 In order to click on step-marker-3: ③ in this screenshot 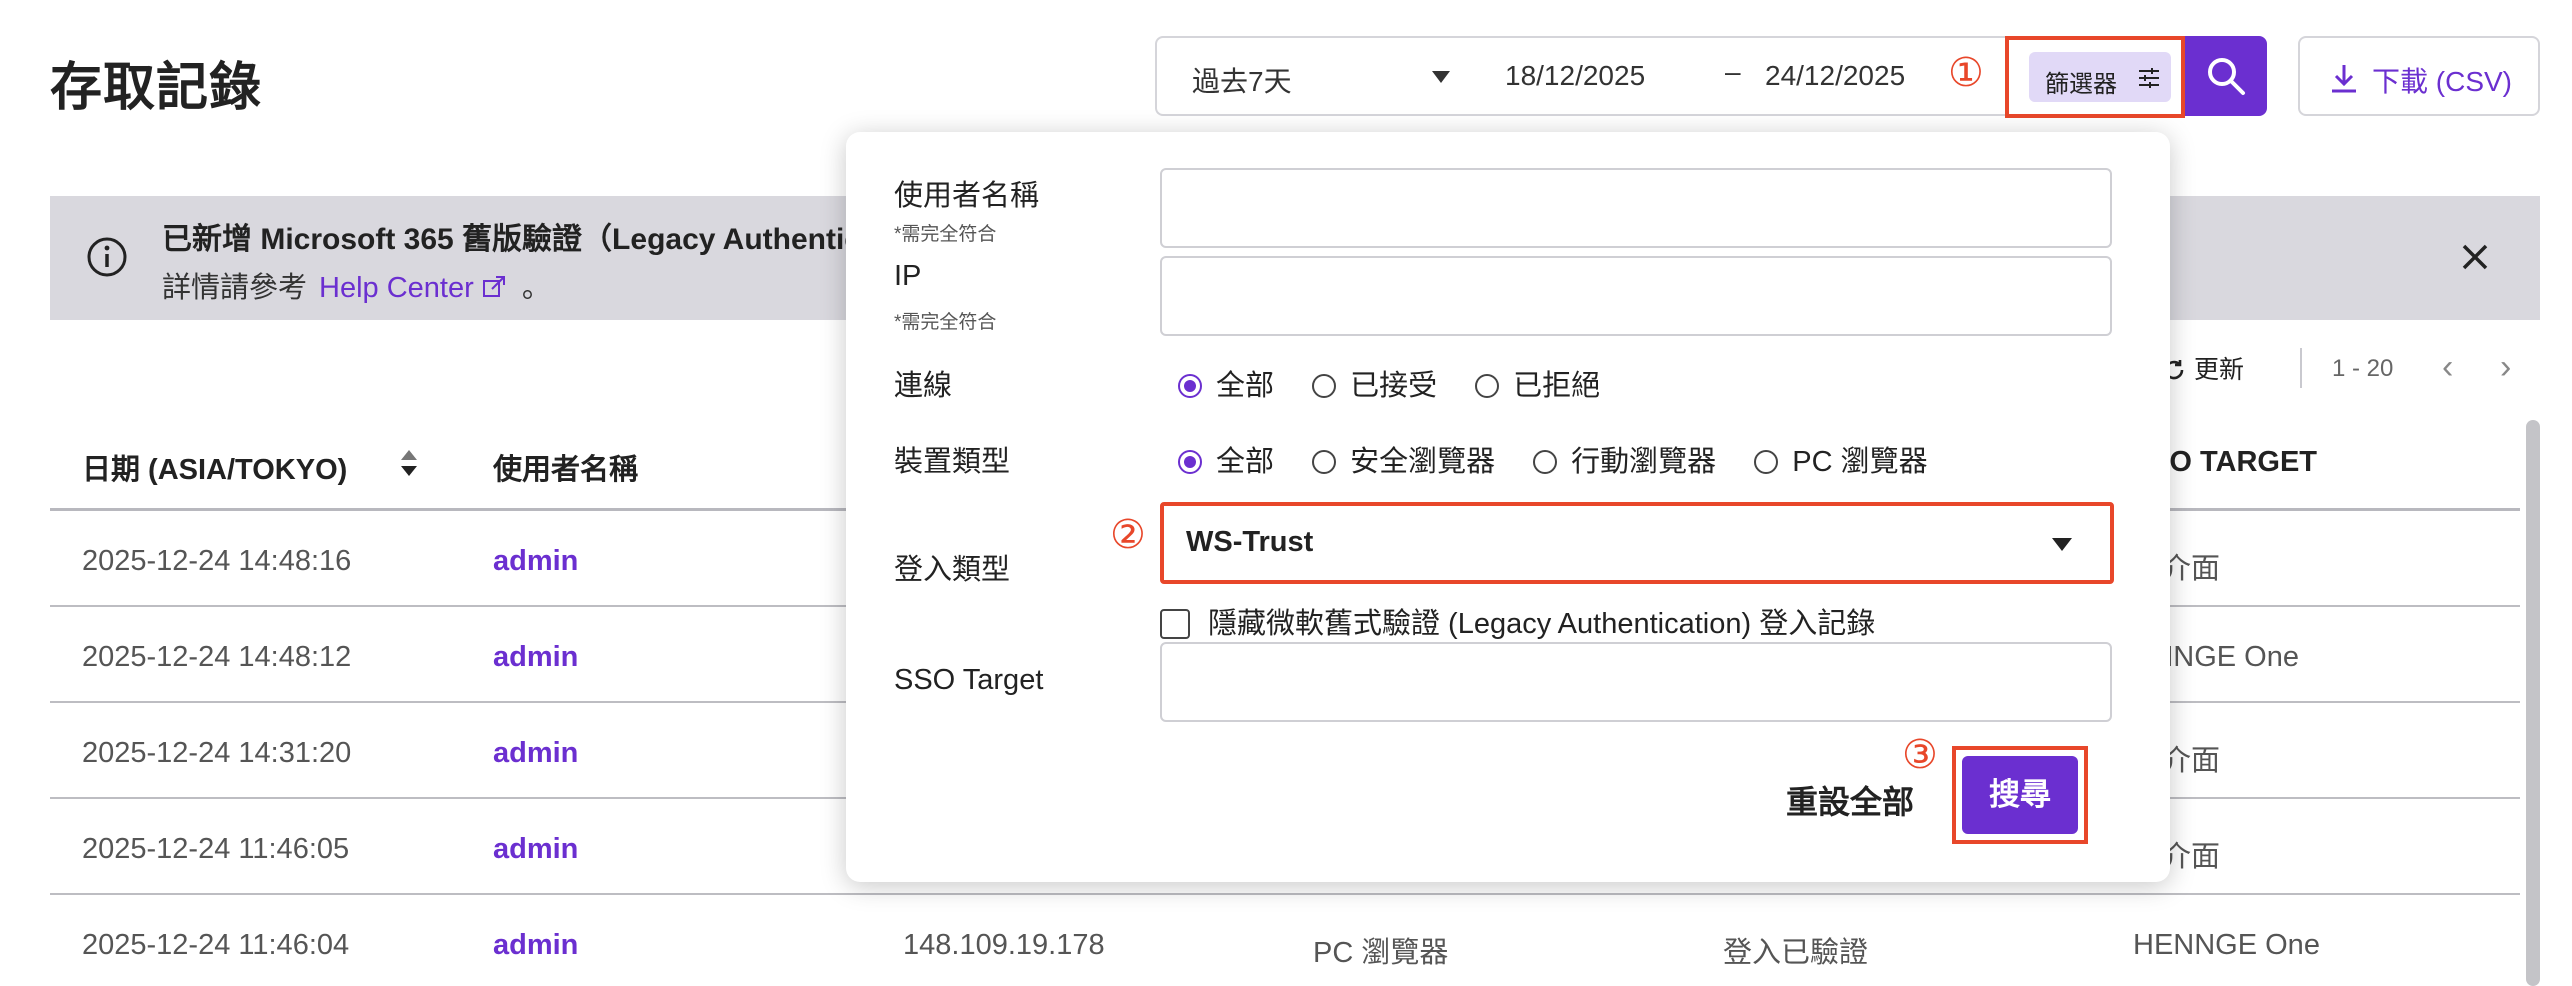, I will do `click(1920, 755)`.